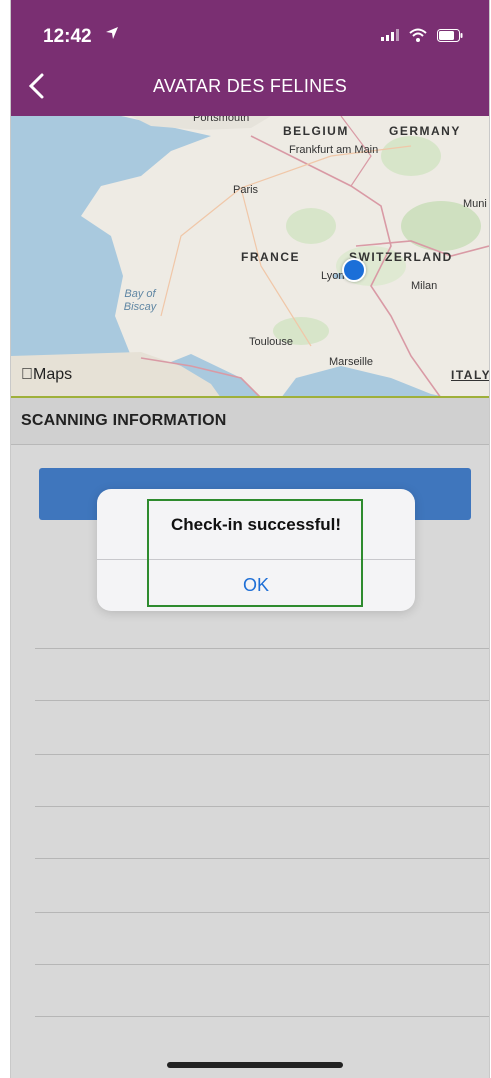 The image size is (491, 1078). Describe the element at coordinates (424, 286) in the screenshot. I see `city-milan: Milan` at that location.